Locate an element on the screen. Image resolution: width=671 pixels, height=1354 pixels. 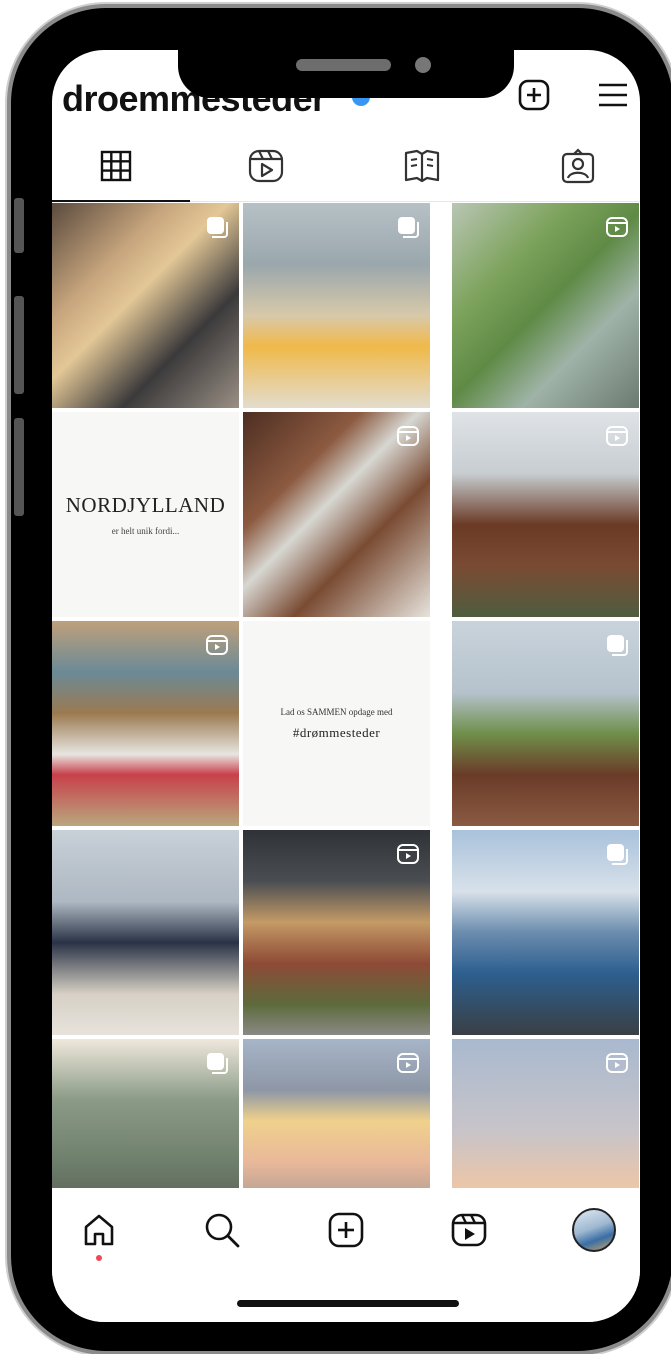
volume-up-button is located at coordinates (19, 345).